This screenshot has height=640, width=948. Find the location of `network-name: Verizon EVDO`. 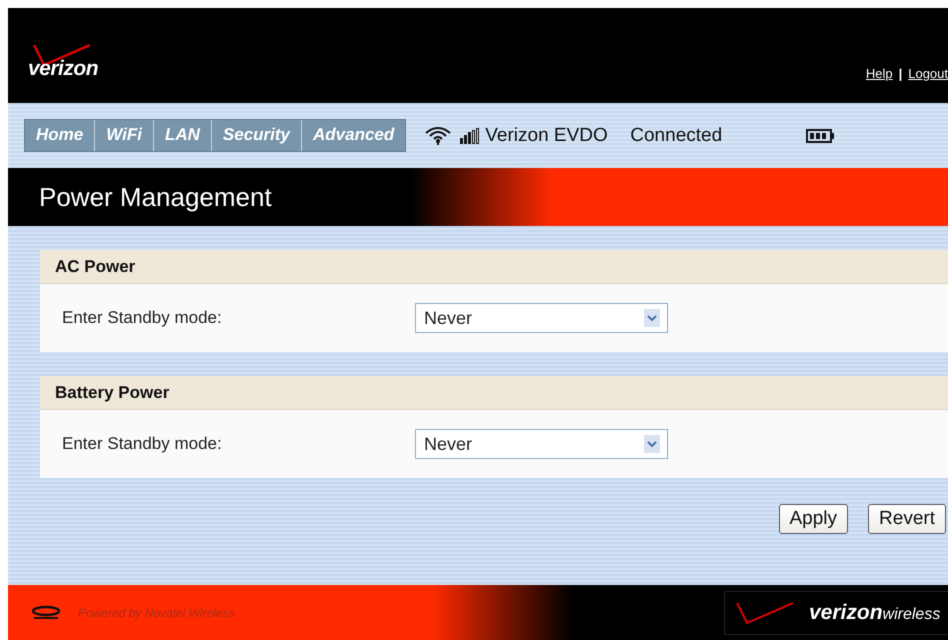

network-name: Verizon EVDO is located at coordinates (547, 135).